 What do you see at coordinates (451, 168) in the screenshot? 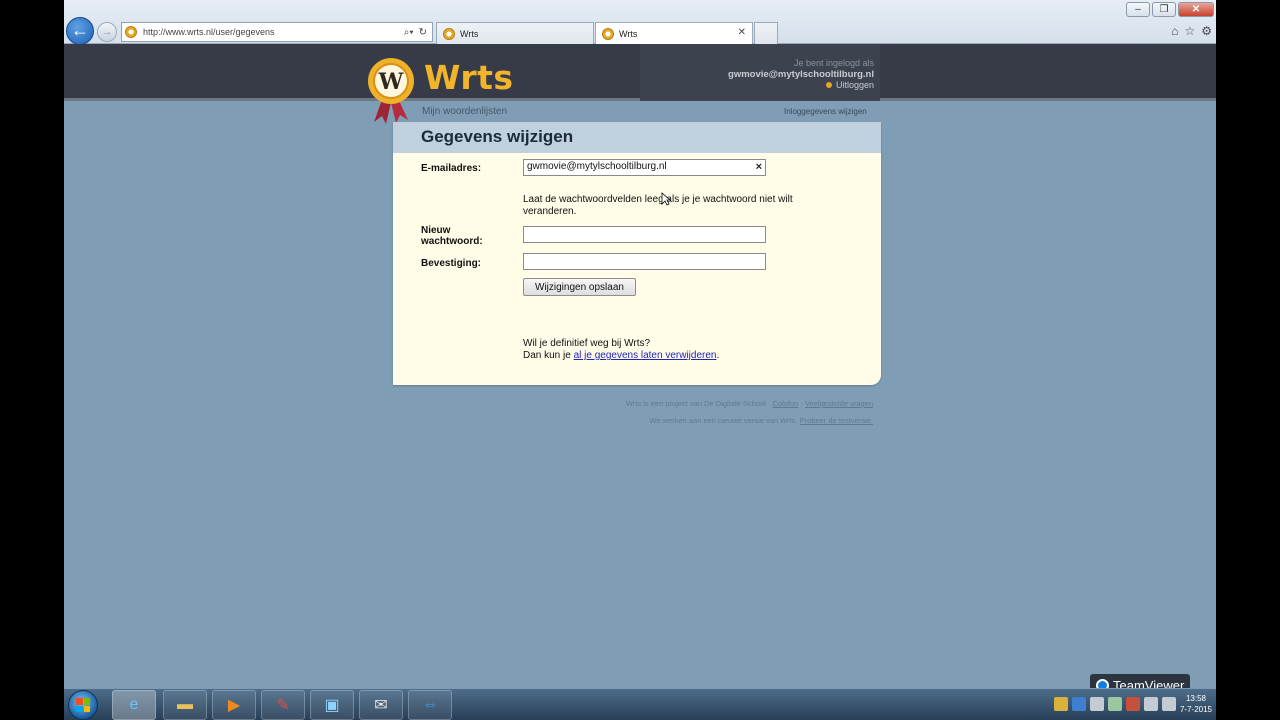
I see `email-label: E-mailadres:` at bounding box center [451, 168].